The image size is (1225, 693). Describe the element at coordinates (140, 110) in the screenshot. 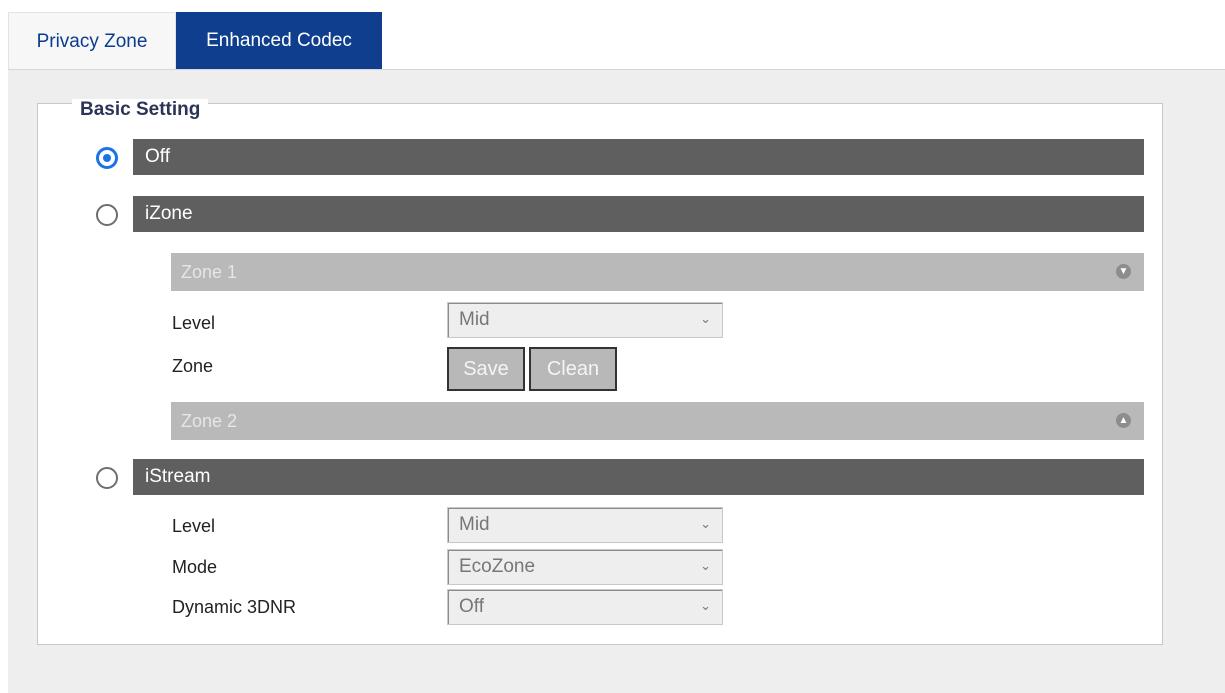

I see `basic-setting-legend: Basic Setting` at that location.